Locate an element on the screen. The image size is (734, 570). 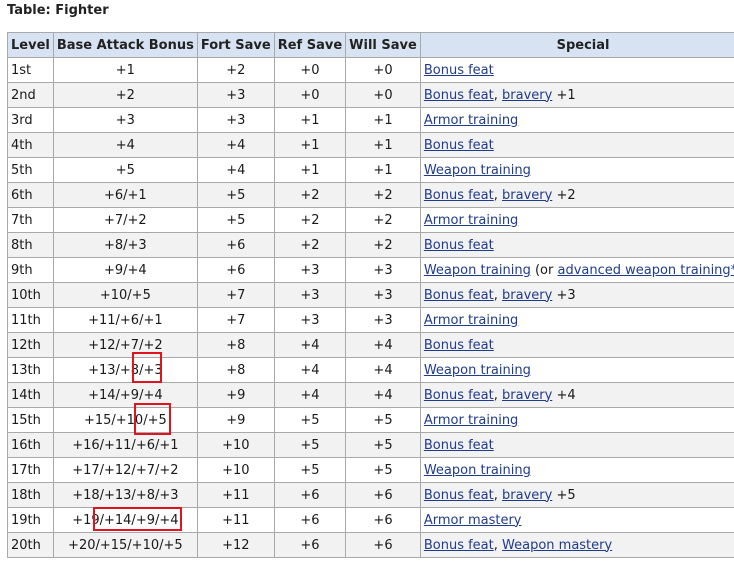
base-attack-bonus-cell: +5 is located at coordinates (125, 170).